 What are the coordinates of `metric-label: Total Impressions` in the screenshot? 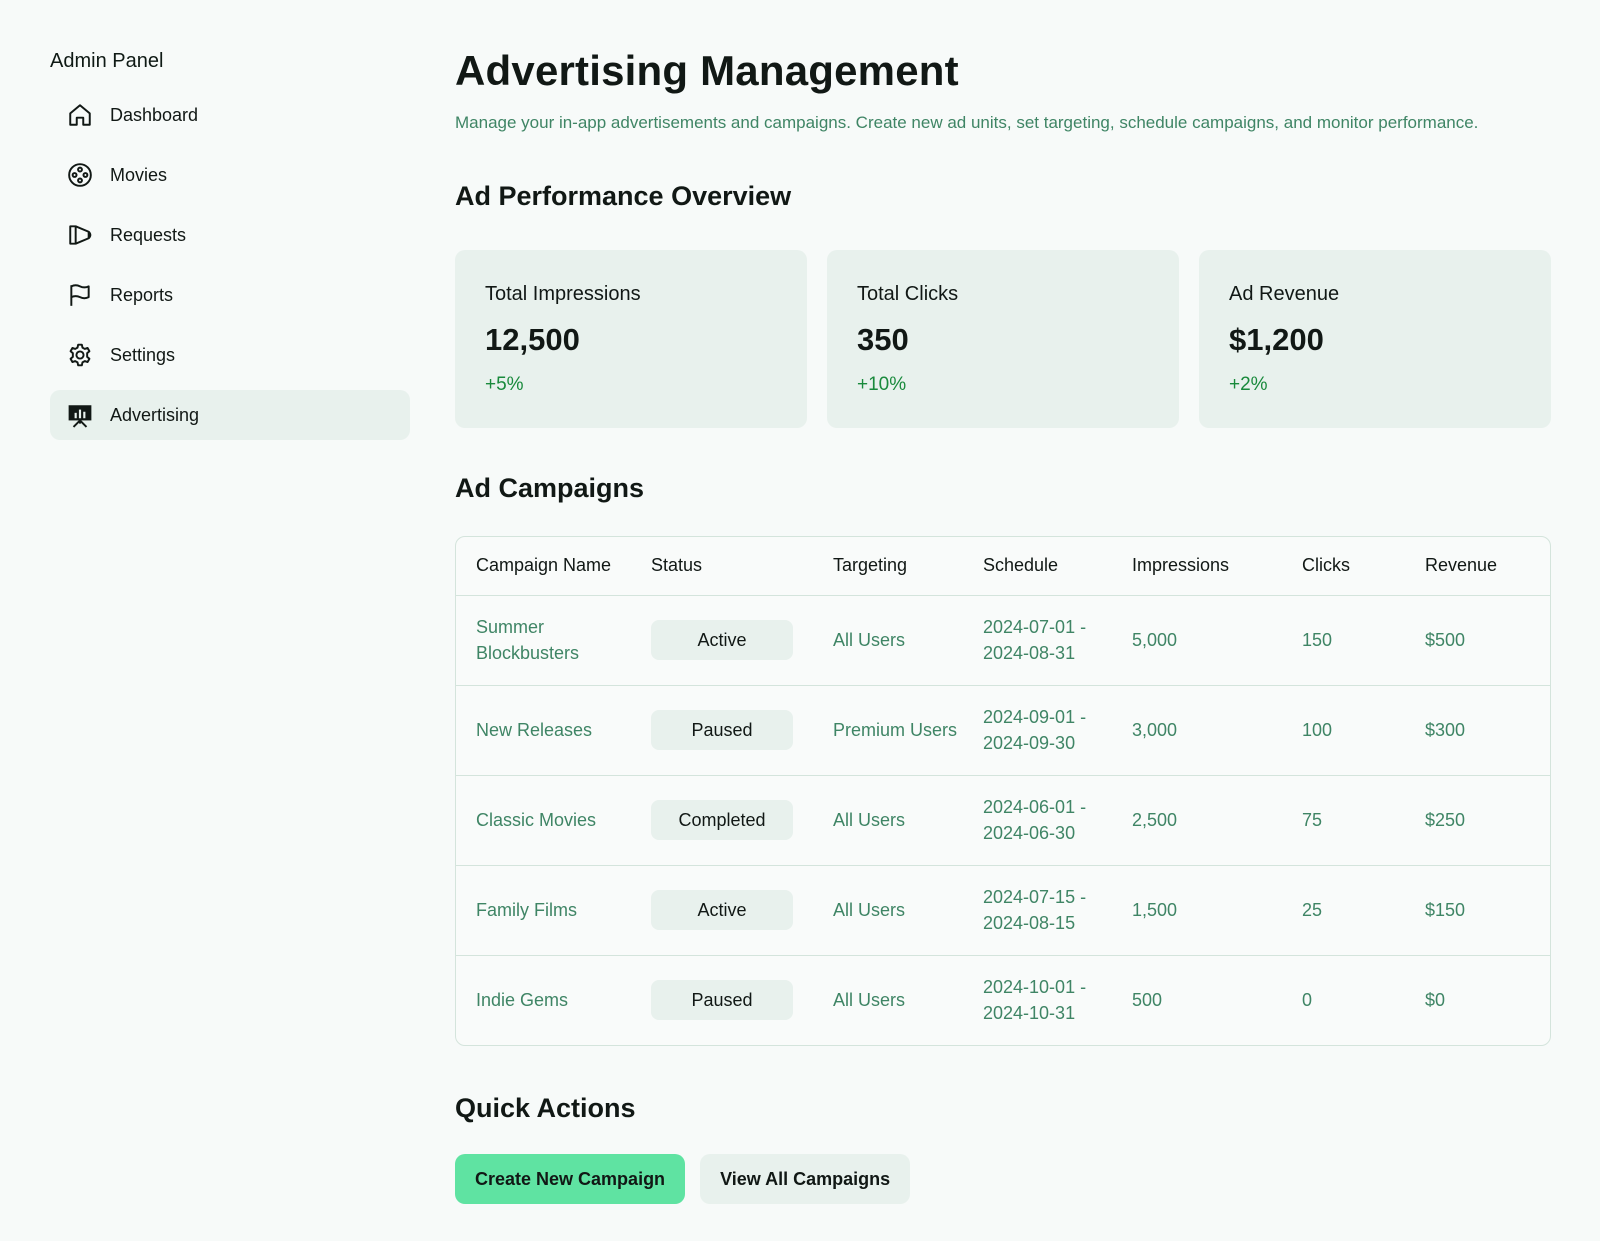 It's located at (563, 294).